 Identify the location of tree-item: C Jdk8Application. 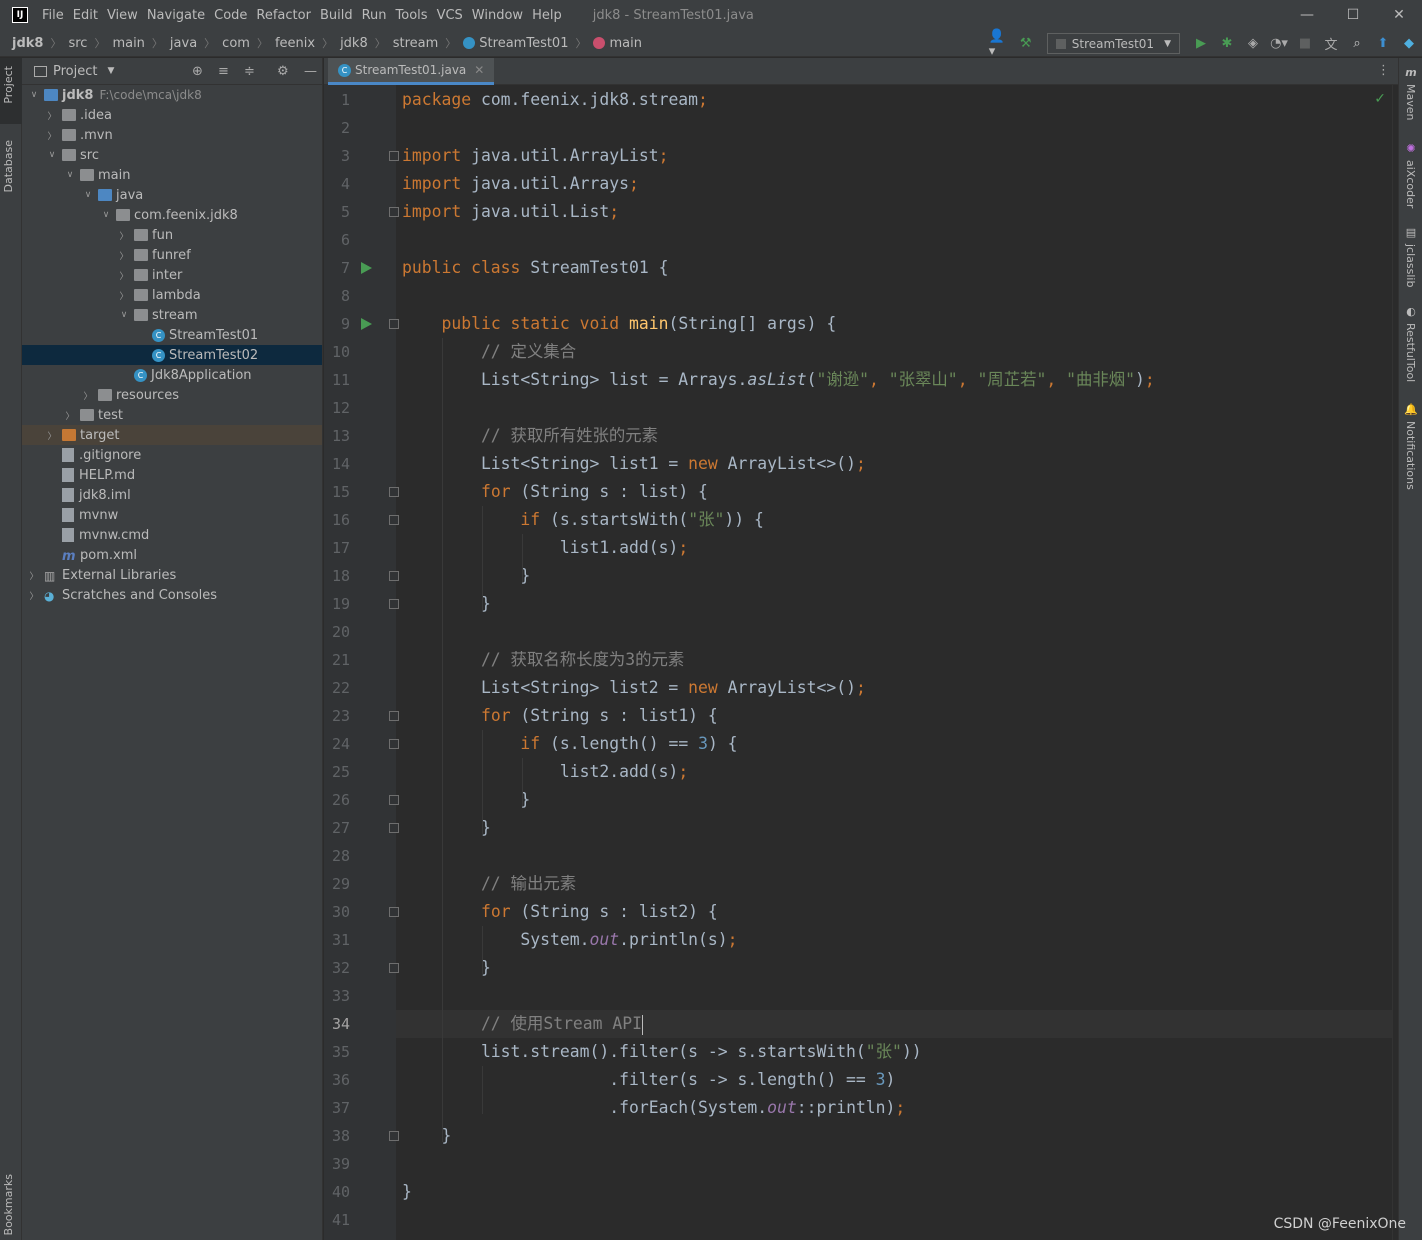
(172, 375).